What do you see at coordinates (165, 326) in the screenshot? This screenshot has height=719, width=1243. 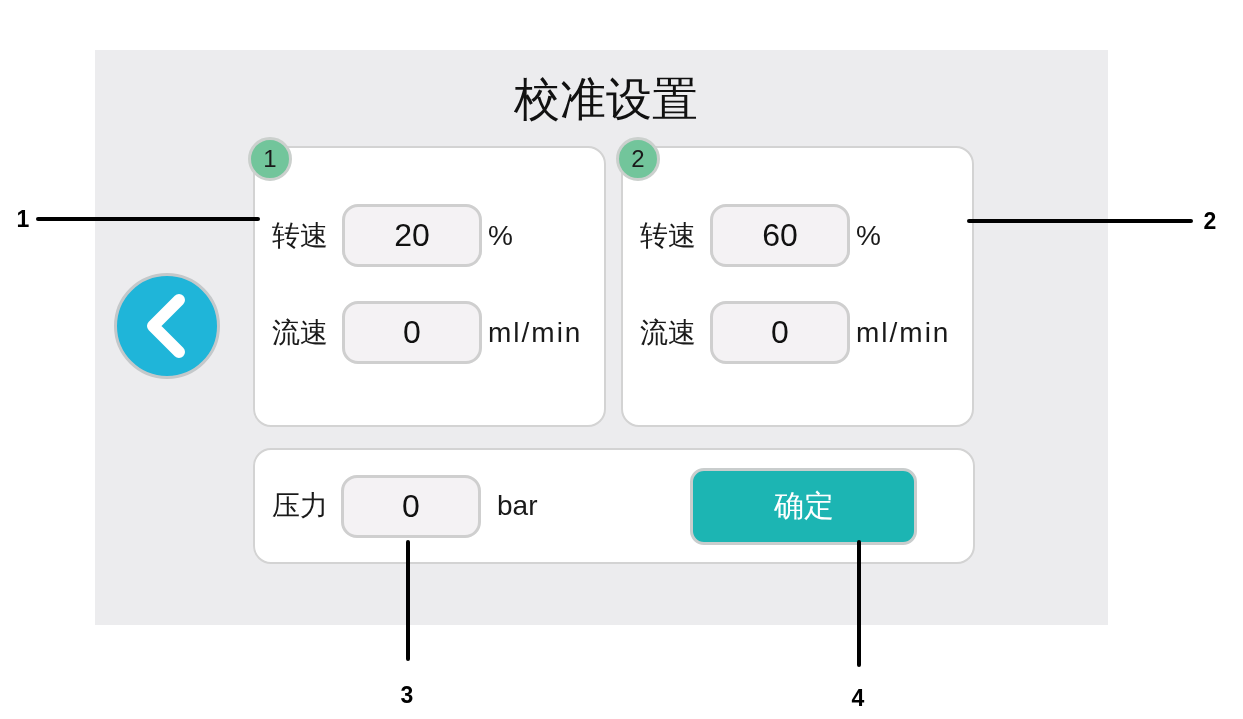 I see `chevron-left-icon` at bounding box center [165, 326].